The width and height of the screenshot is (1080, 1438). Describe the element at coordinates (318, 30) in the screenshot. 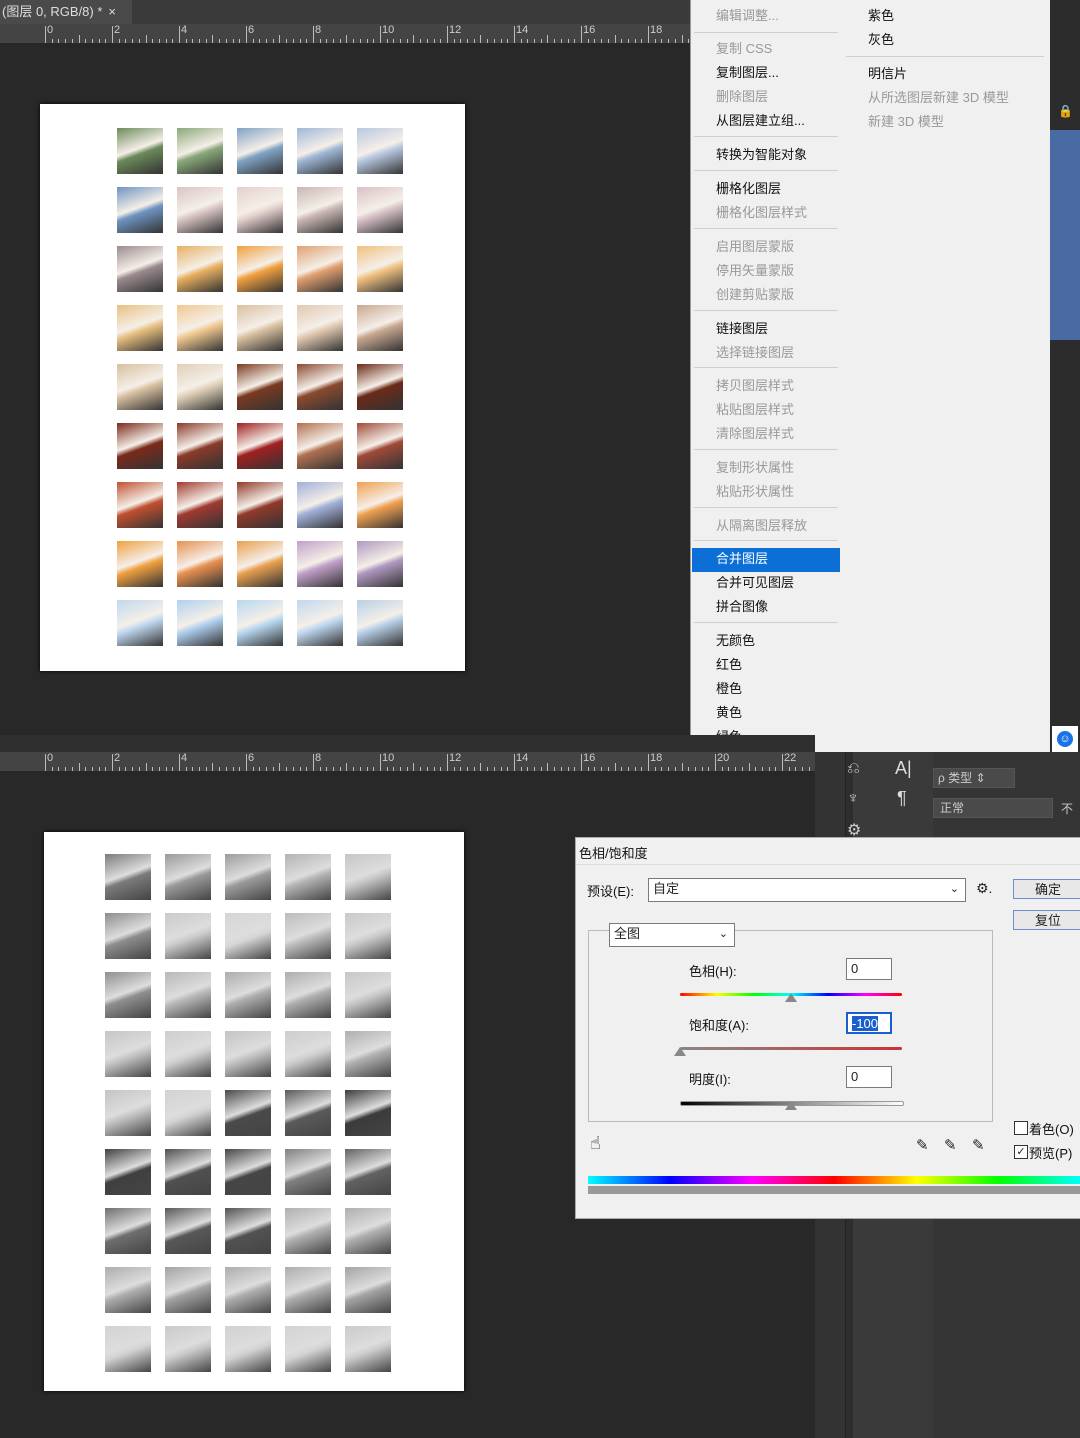

I see `ruler-number: 8` at that location.